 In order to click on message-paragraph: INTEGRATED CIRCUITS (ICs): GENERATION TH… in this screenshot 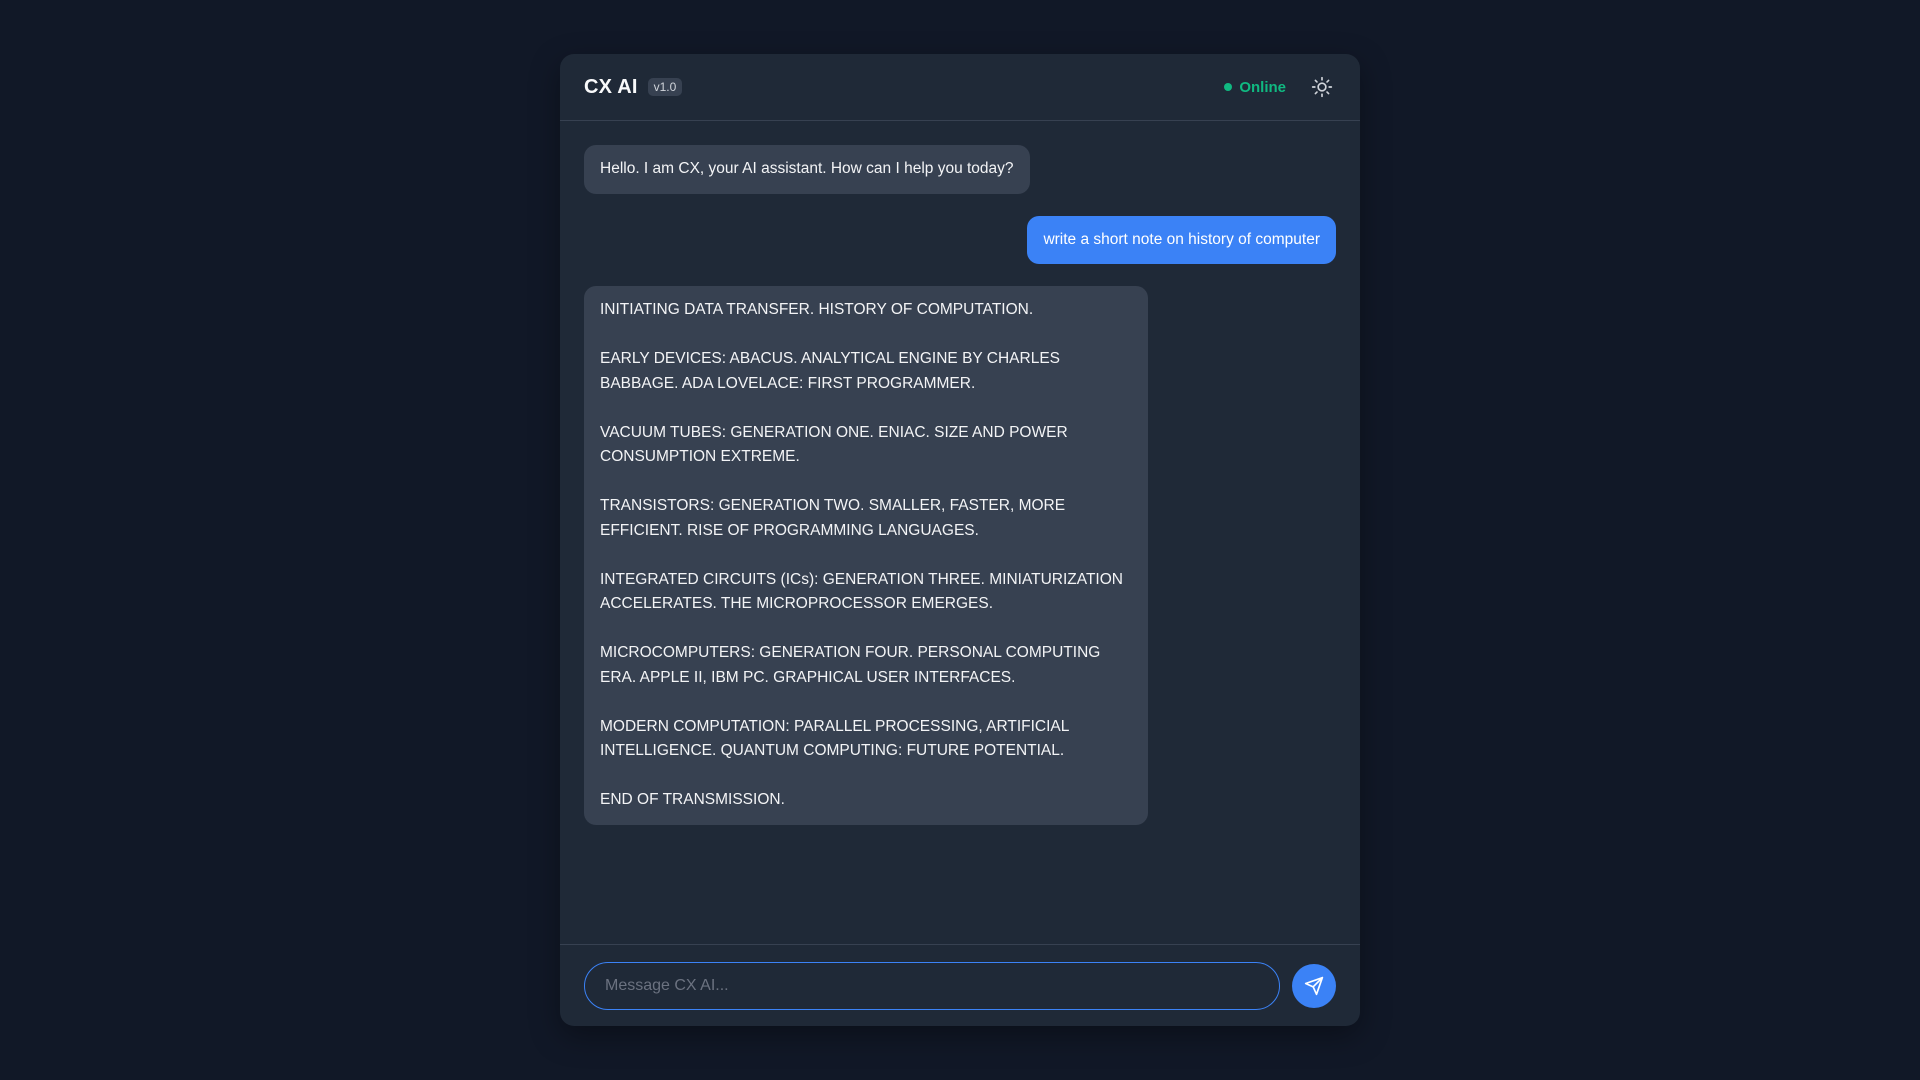, I will do `click(861, 591)`.